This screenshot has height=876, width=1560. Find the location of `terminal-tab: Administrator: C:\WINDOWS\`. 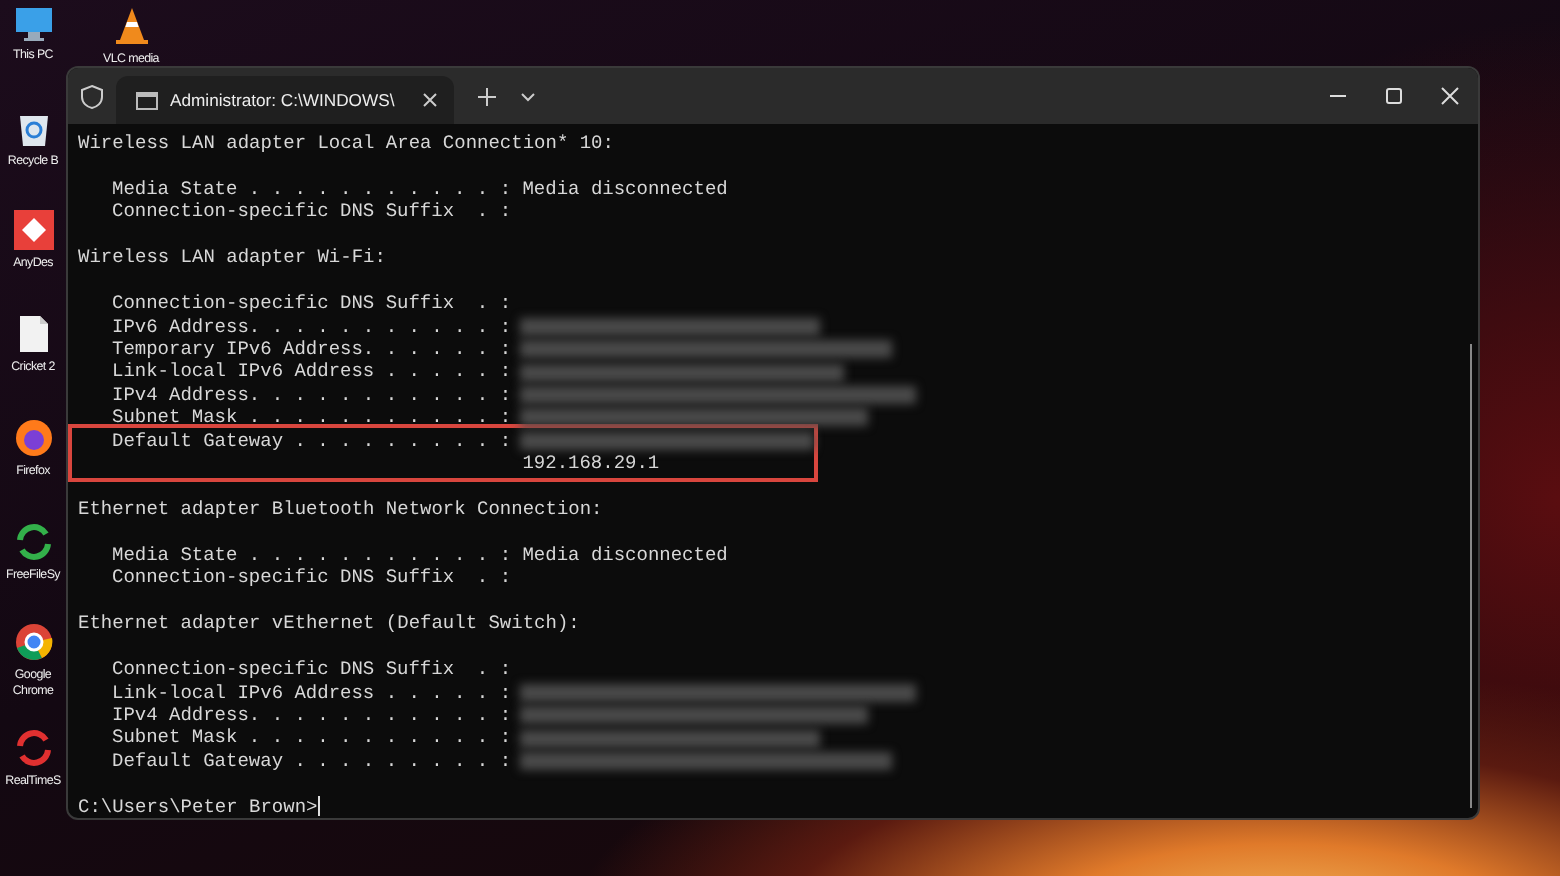

terminal-tab: Administrator: C:\WINDOWS\ is located at coordinates (285, 100).